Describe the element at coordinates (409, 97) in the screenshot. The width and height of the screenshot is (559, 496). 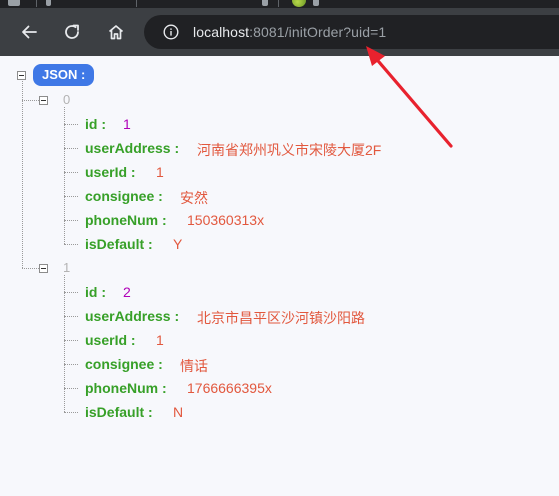
I see `annotation-arrow-icon` at that location.